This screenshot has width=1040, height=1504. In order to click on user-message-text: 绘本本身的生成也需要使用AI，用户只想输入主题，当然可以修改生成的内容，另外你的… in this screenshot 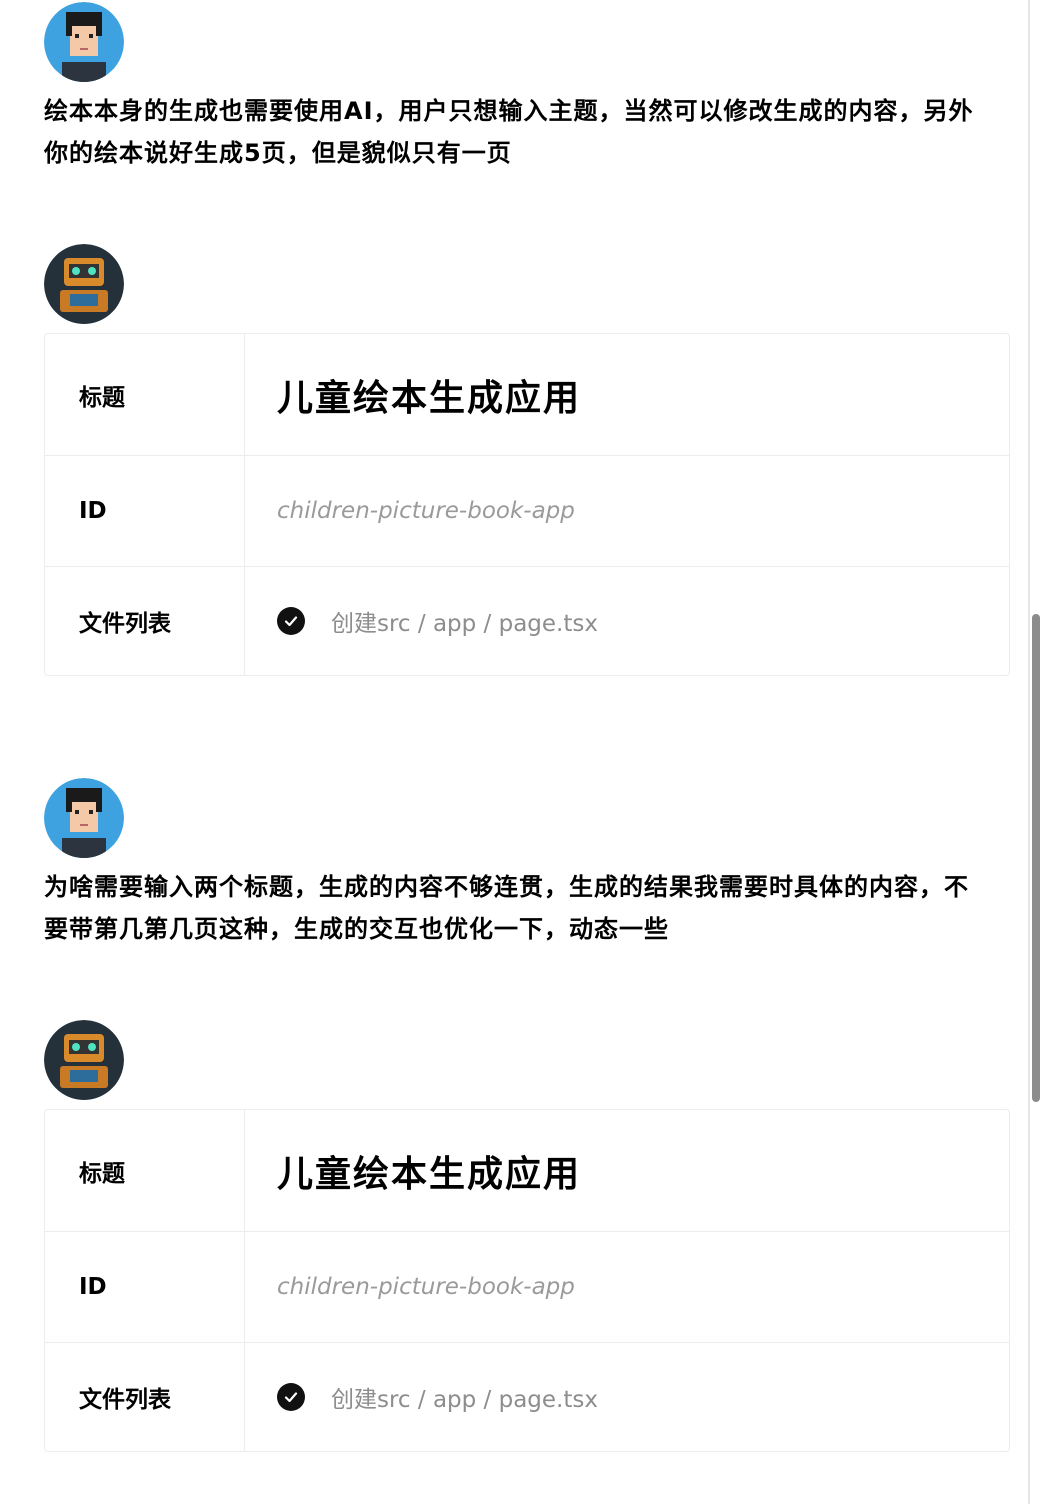, I will do `click(509, 132)`.